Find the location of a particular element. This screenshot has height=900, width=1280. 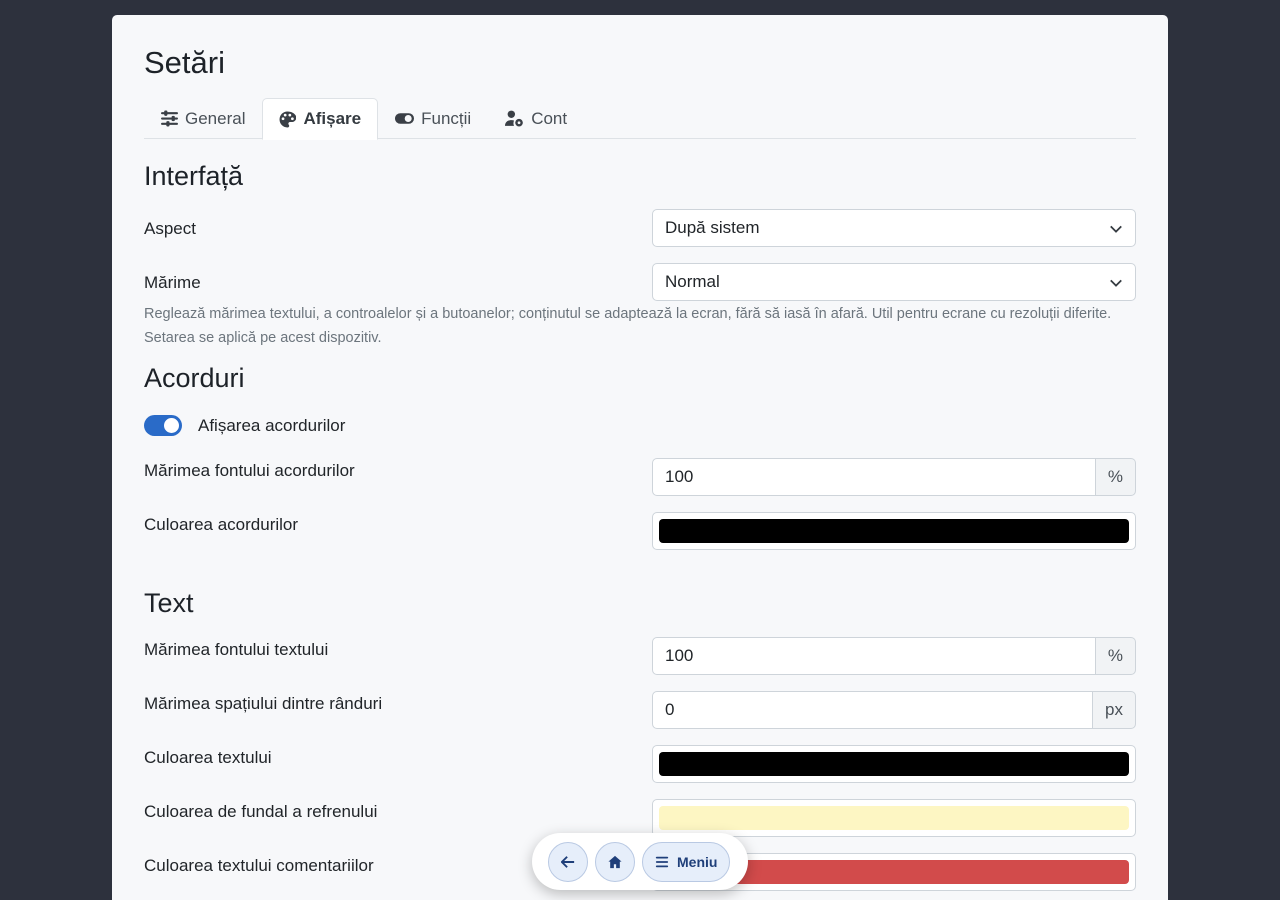

tab-label: Funcții is located at coordinates (446, 118).